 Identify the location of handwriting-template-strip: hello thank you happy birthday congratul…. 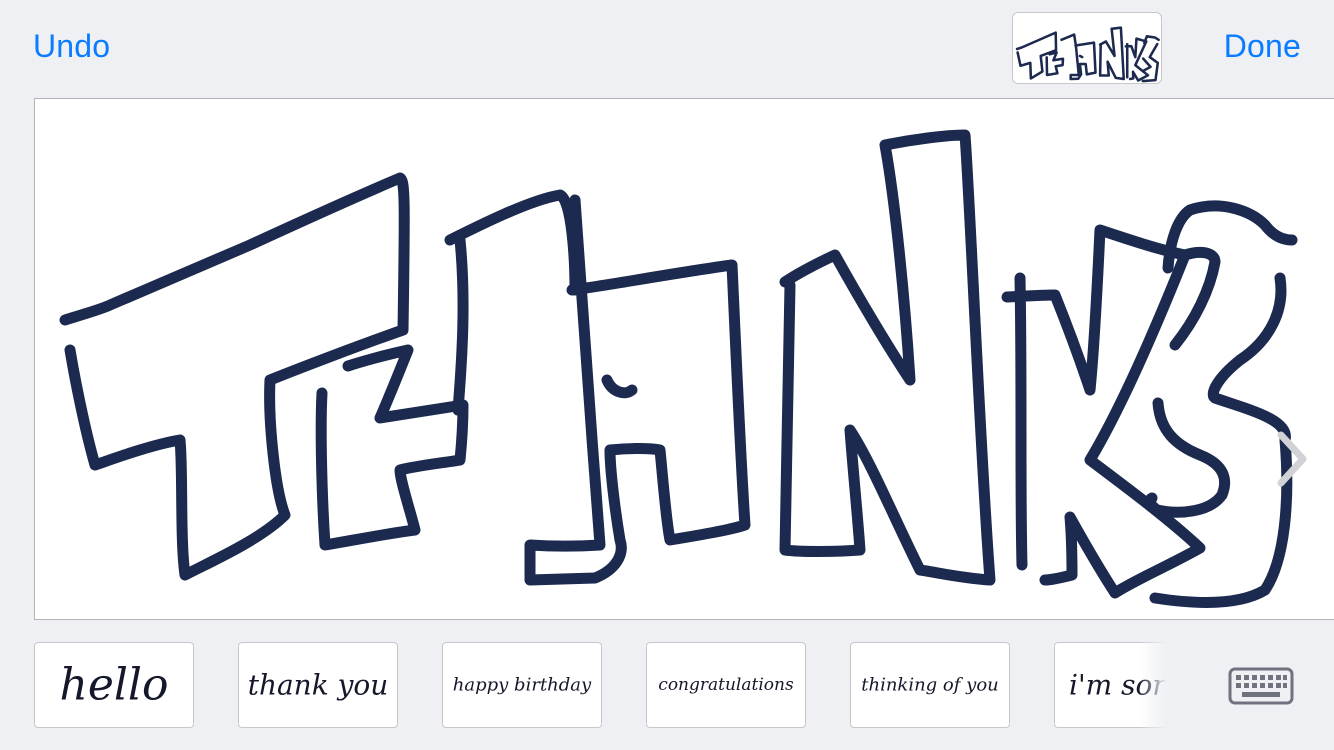
(599, 685).